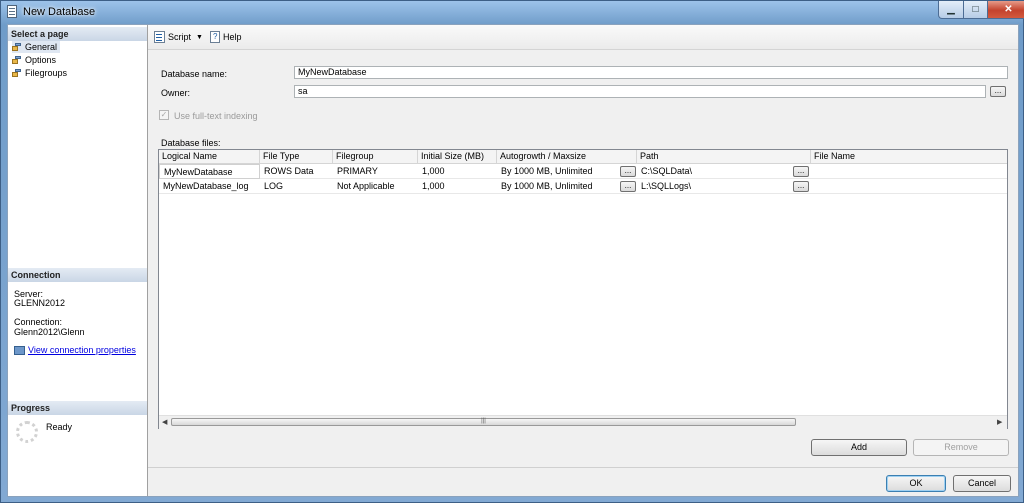 The image size is (1024, 503). Describe the element at coordinates (640, 91) in the screenshot. I see `owner-input: sa` at that location.